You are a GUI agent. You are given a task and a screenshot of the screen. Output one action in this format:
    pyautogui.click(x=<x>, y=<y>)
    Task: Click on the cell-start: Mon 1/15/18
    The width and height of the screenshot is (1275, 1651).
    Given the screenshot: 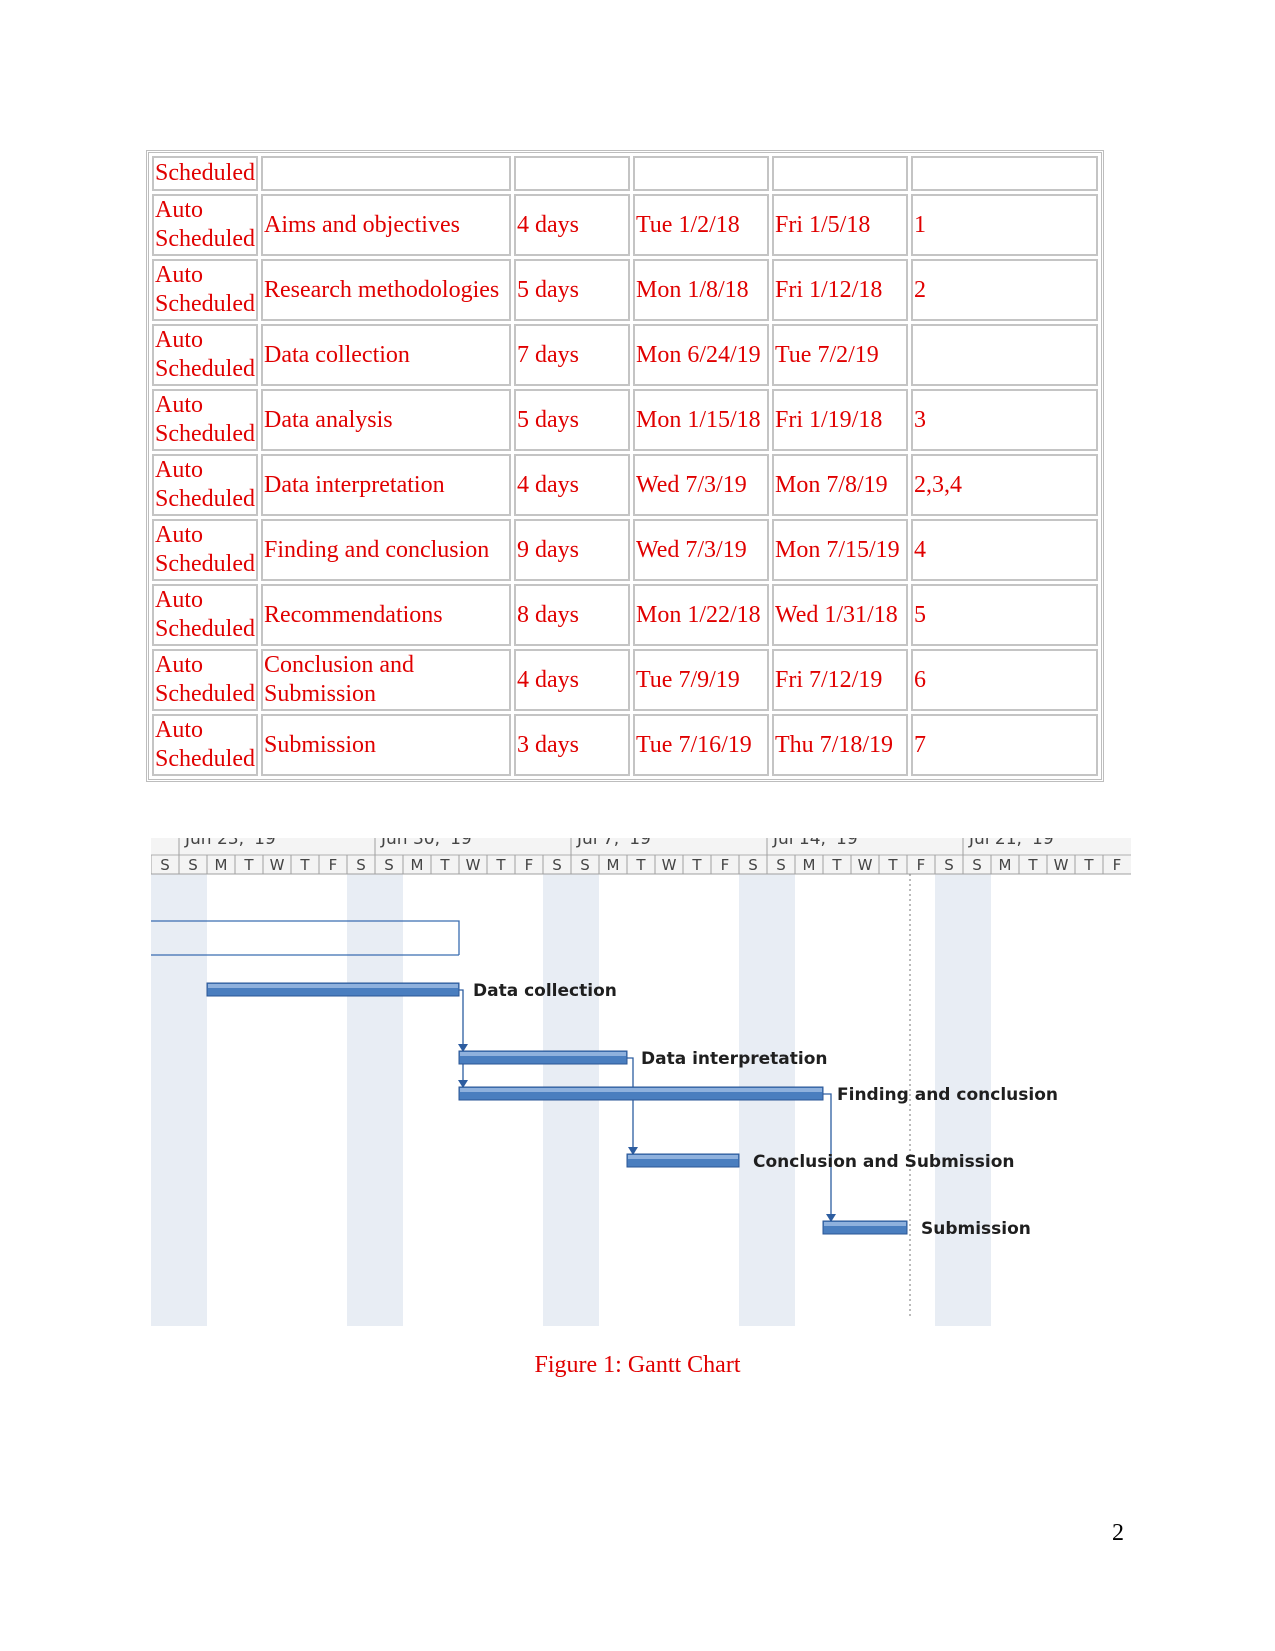 What is the action you would take?
    pyautogui.click(x=700, y=420)
    